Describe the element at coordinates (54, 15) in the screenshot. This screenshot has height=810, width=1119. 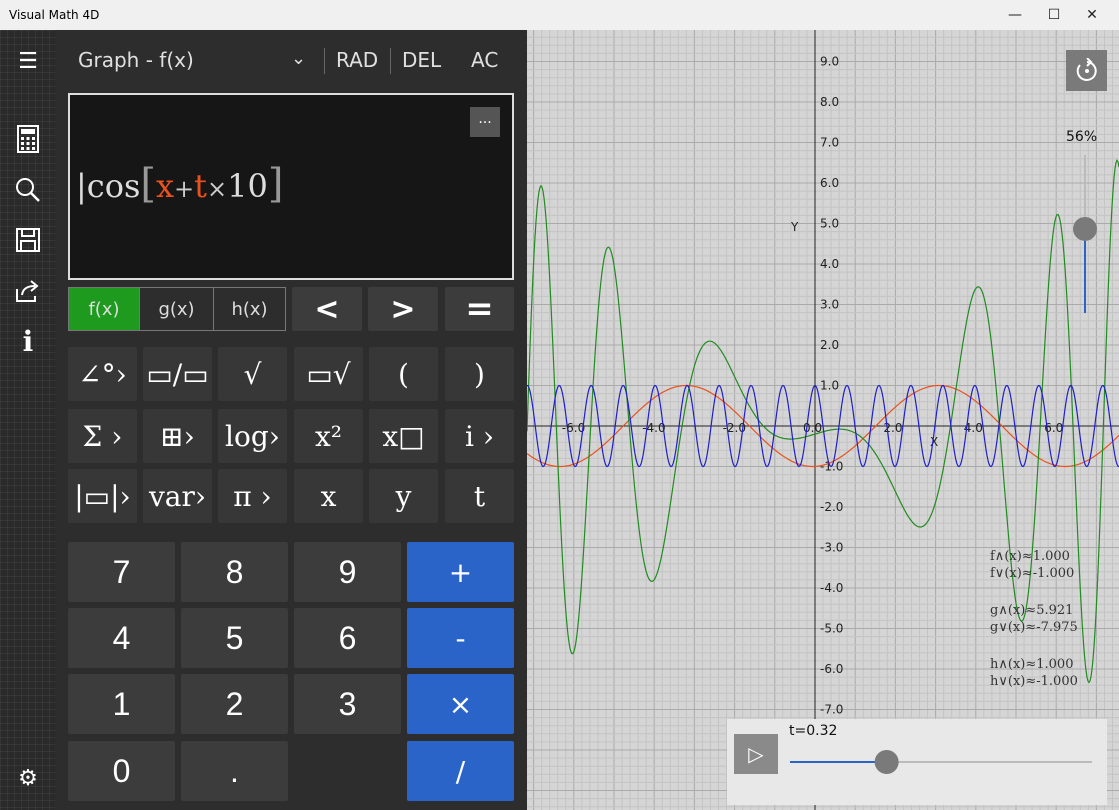
I see `window-title: Visual Math 4D` at that location.